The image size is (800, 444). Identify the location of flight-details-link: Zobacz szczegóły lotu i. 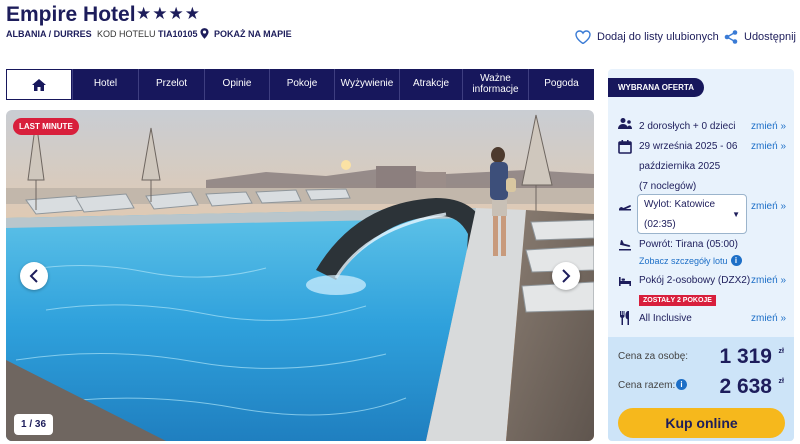
(690, 260).